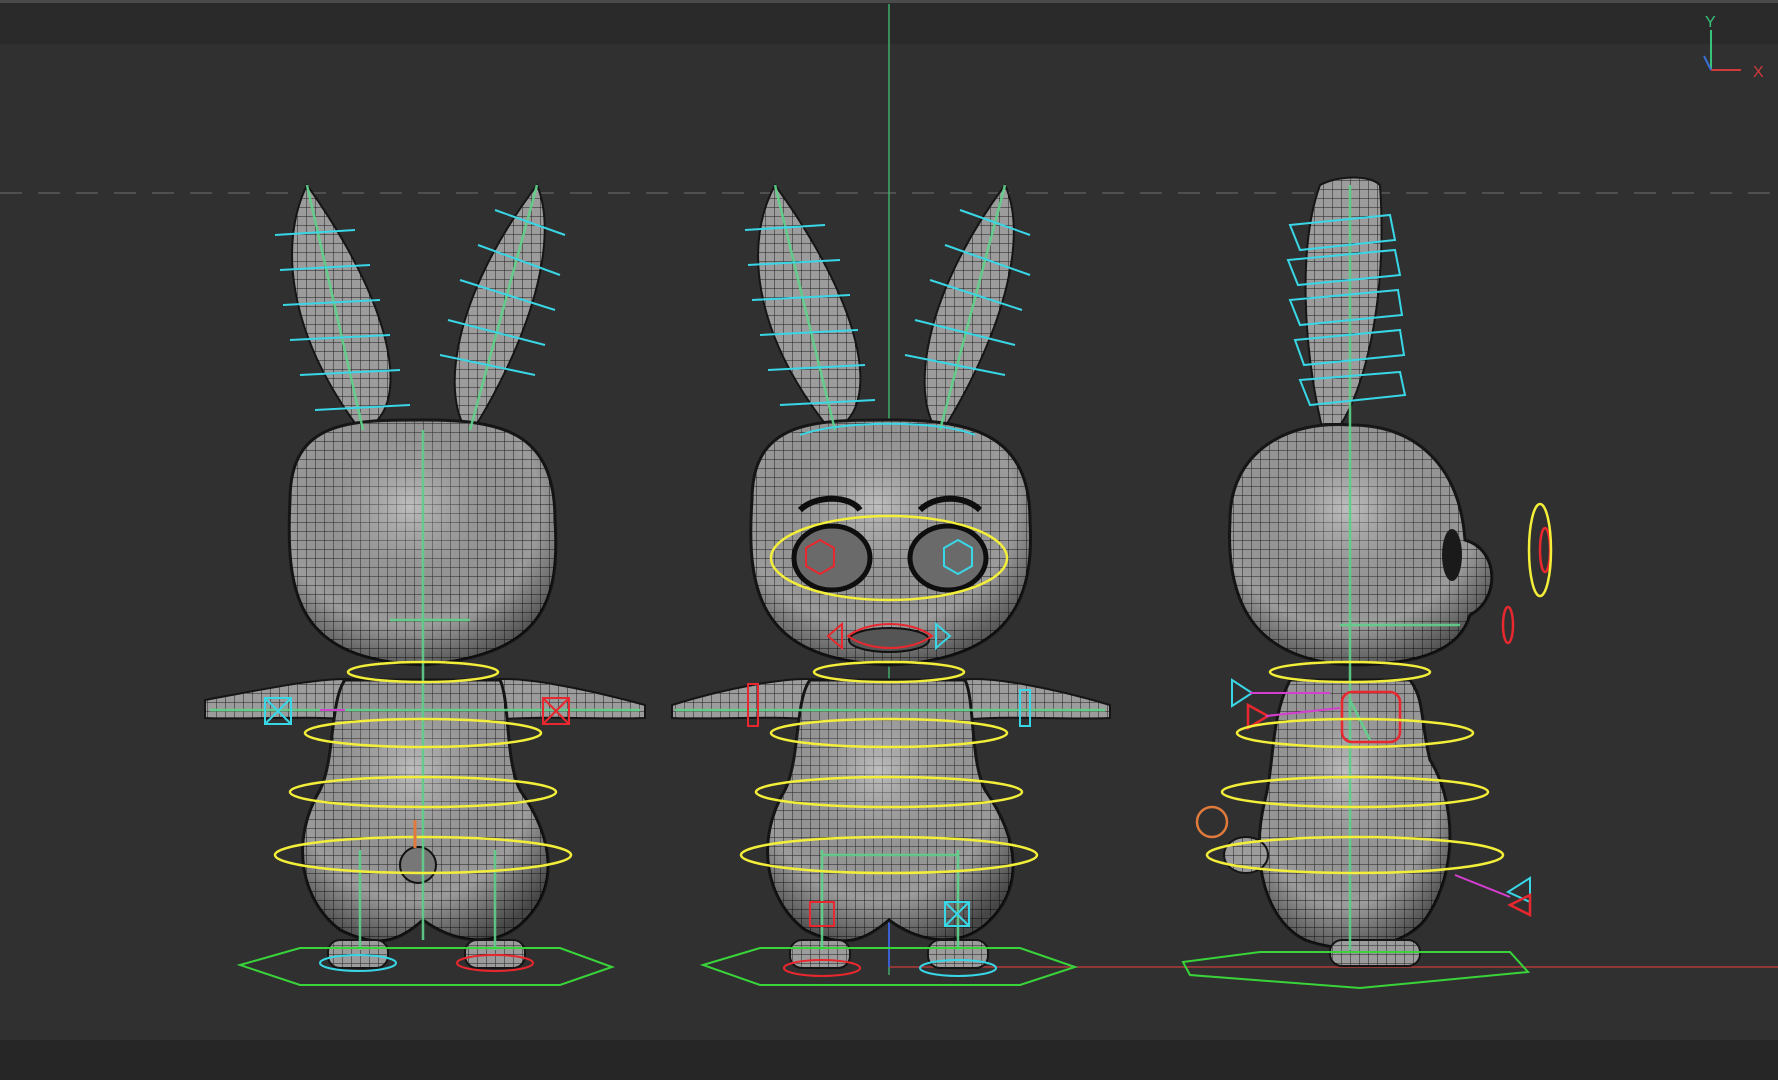  Describe the element at coordinates (1733, 47) in the screenshot. I see `axis-gizmo-icon: Y X` at that location.